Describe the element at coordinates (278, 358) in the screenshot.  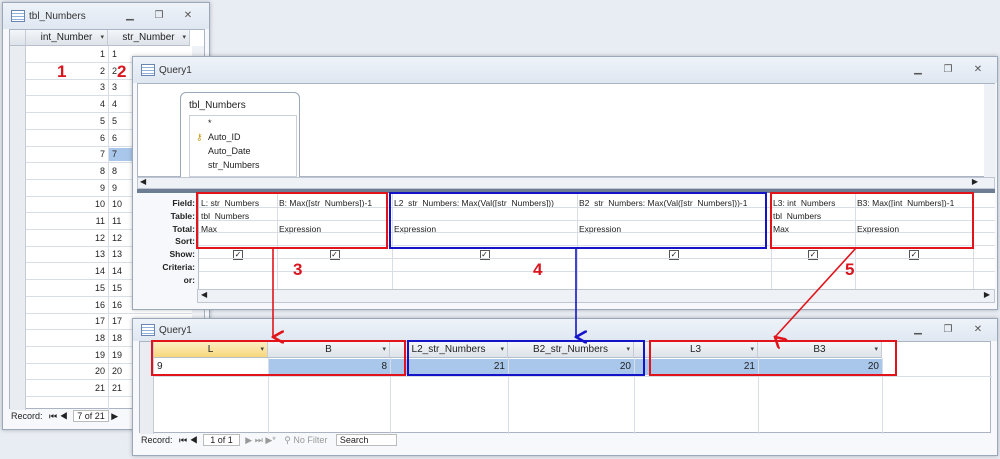
I see `highlight-box-3-result` at that location.